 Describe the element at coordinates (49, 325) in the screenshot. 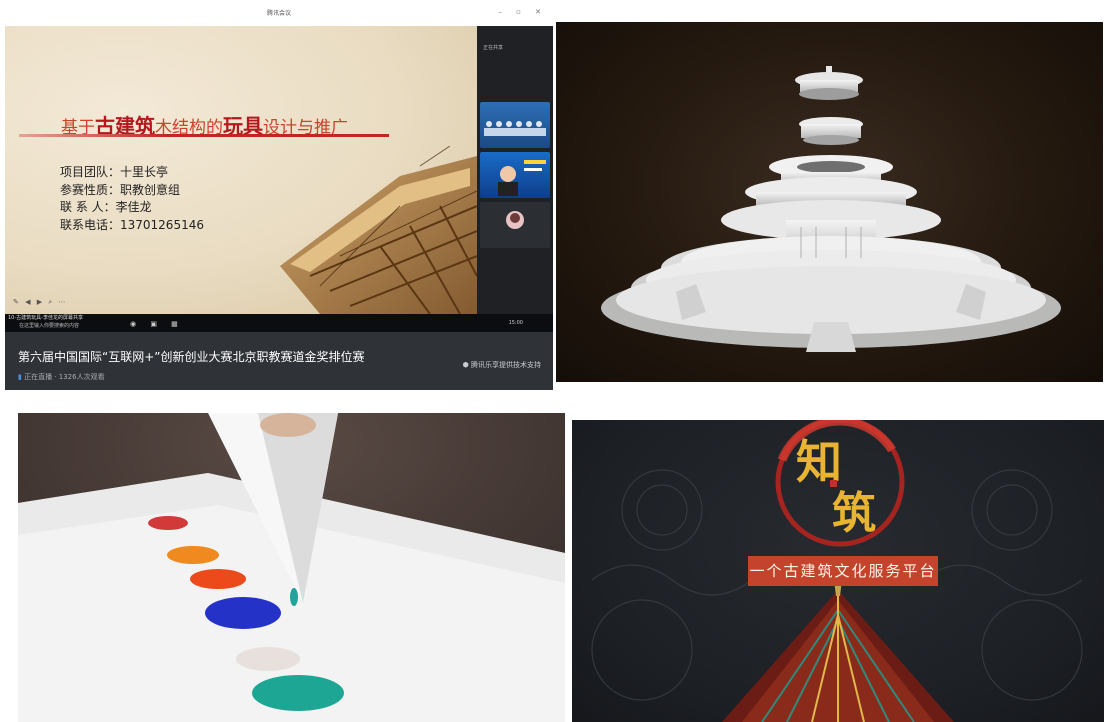

I see `taskbar-search-input: 在这里输入你要搜索的内容` at that location.